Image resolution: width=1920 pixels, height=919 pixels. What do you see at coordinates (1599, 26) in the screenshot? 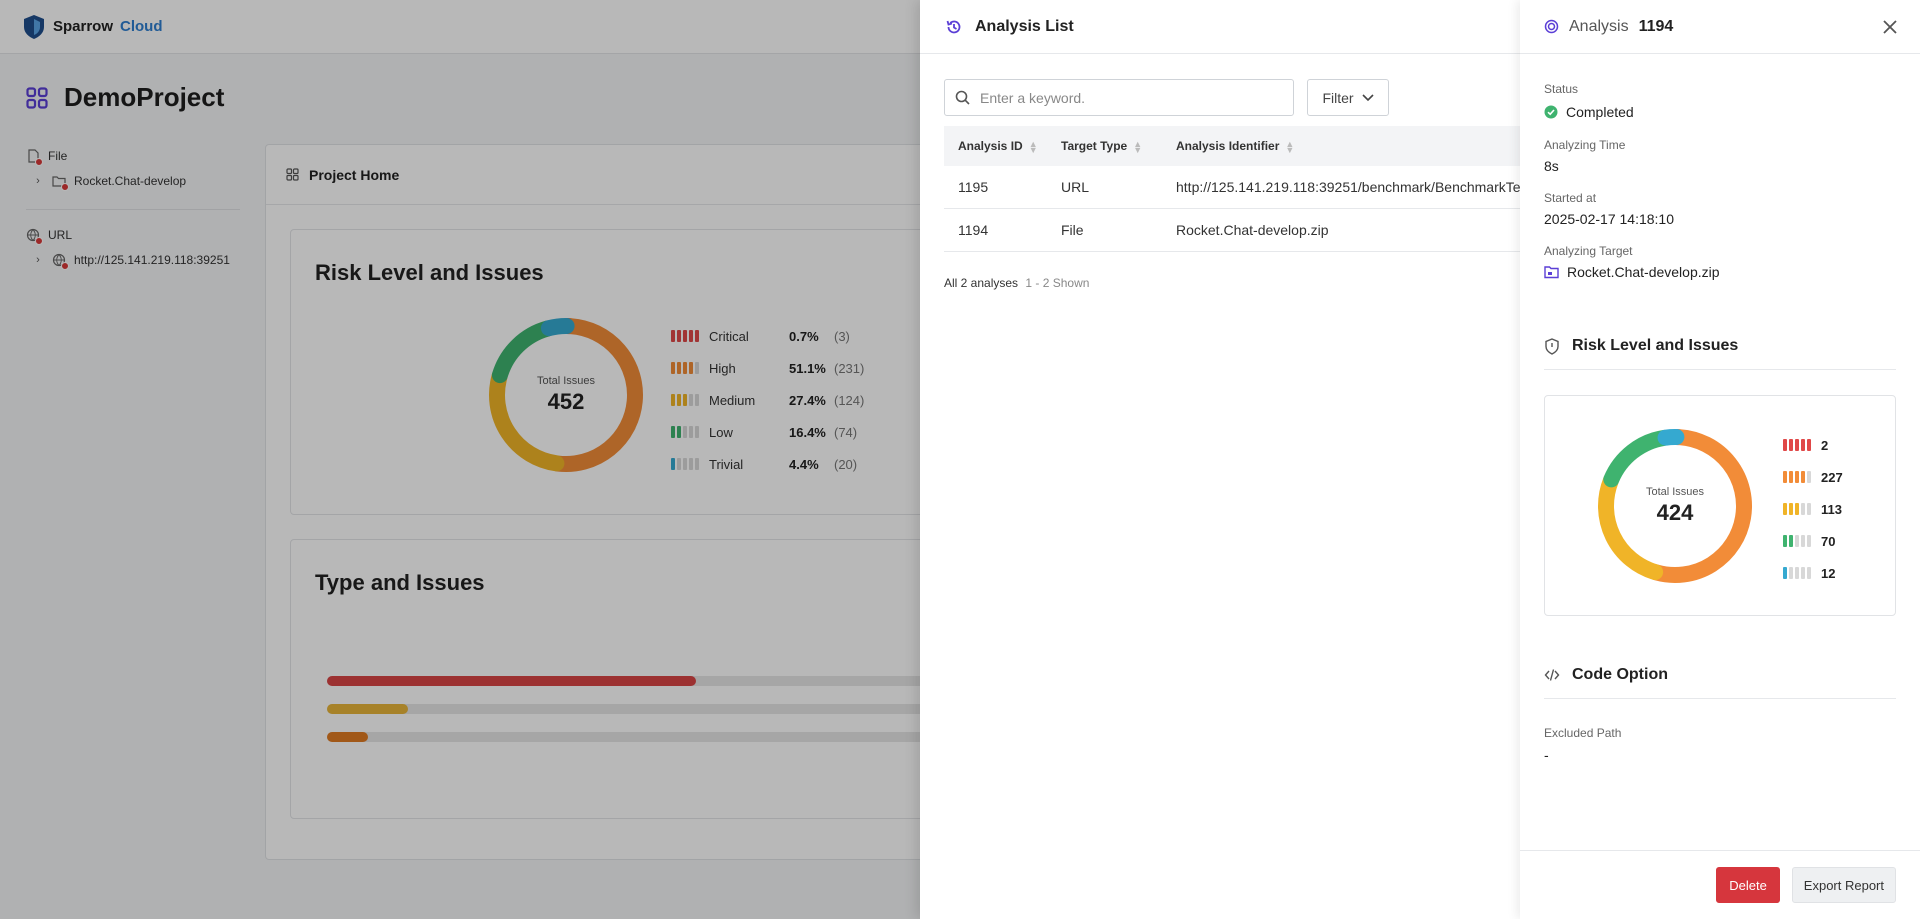
I see `detail-header-label: Analysis` at bounding box center [1599, 26].